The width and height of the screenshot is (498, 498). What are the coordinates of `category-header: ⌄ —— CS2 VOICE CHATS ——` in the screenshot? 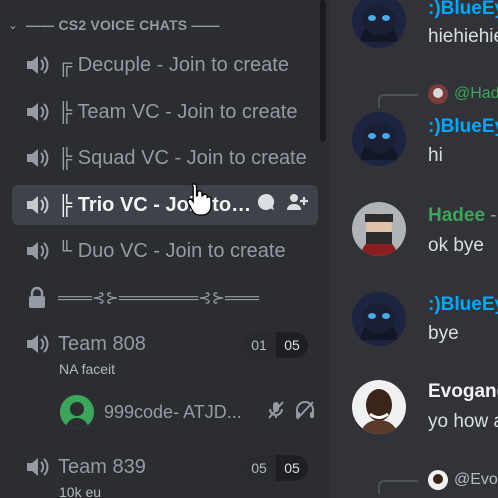 It's located at (160, 25).